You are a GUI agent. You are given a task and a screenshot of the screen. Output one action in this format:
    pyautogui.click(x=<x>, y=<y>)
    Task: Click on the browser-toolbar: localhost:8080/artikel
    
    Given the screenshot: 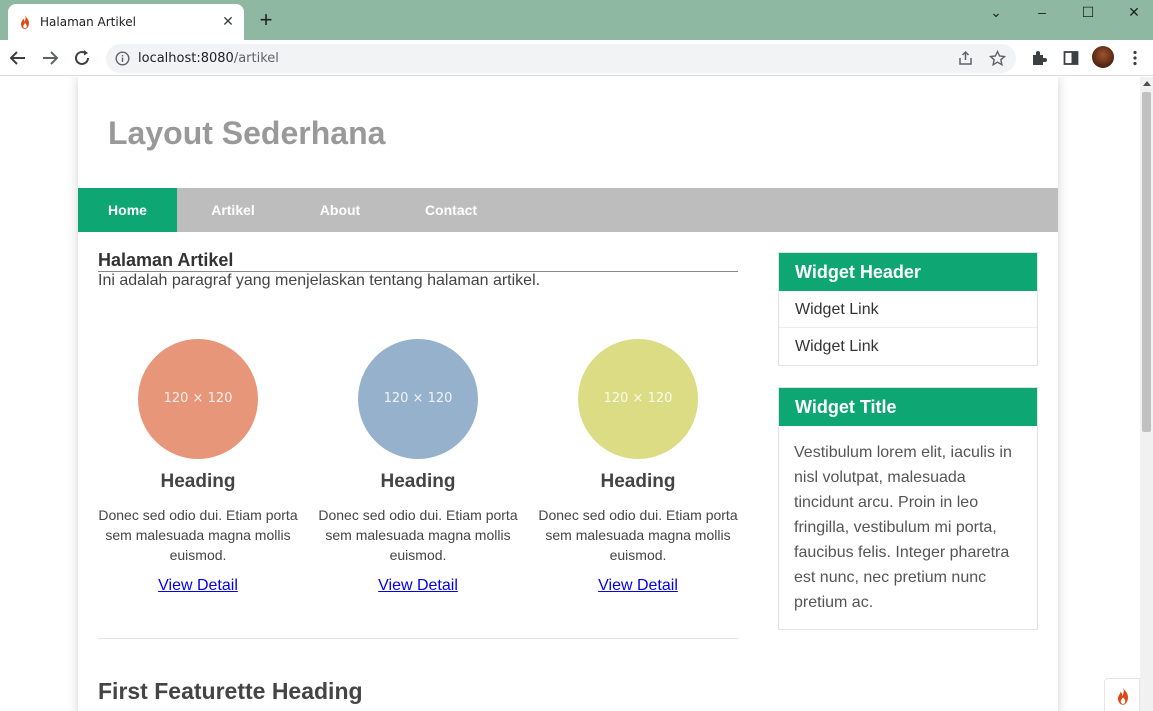 What is the action you would take?
    pyautogui.click(x=576, y=58)
    